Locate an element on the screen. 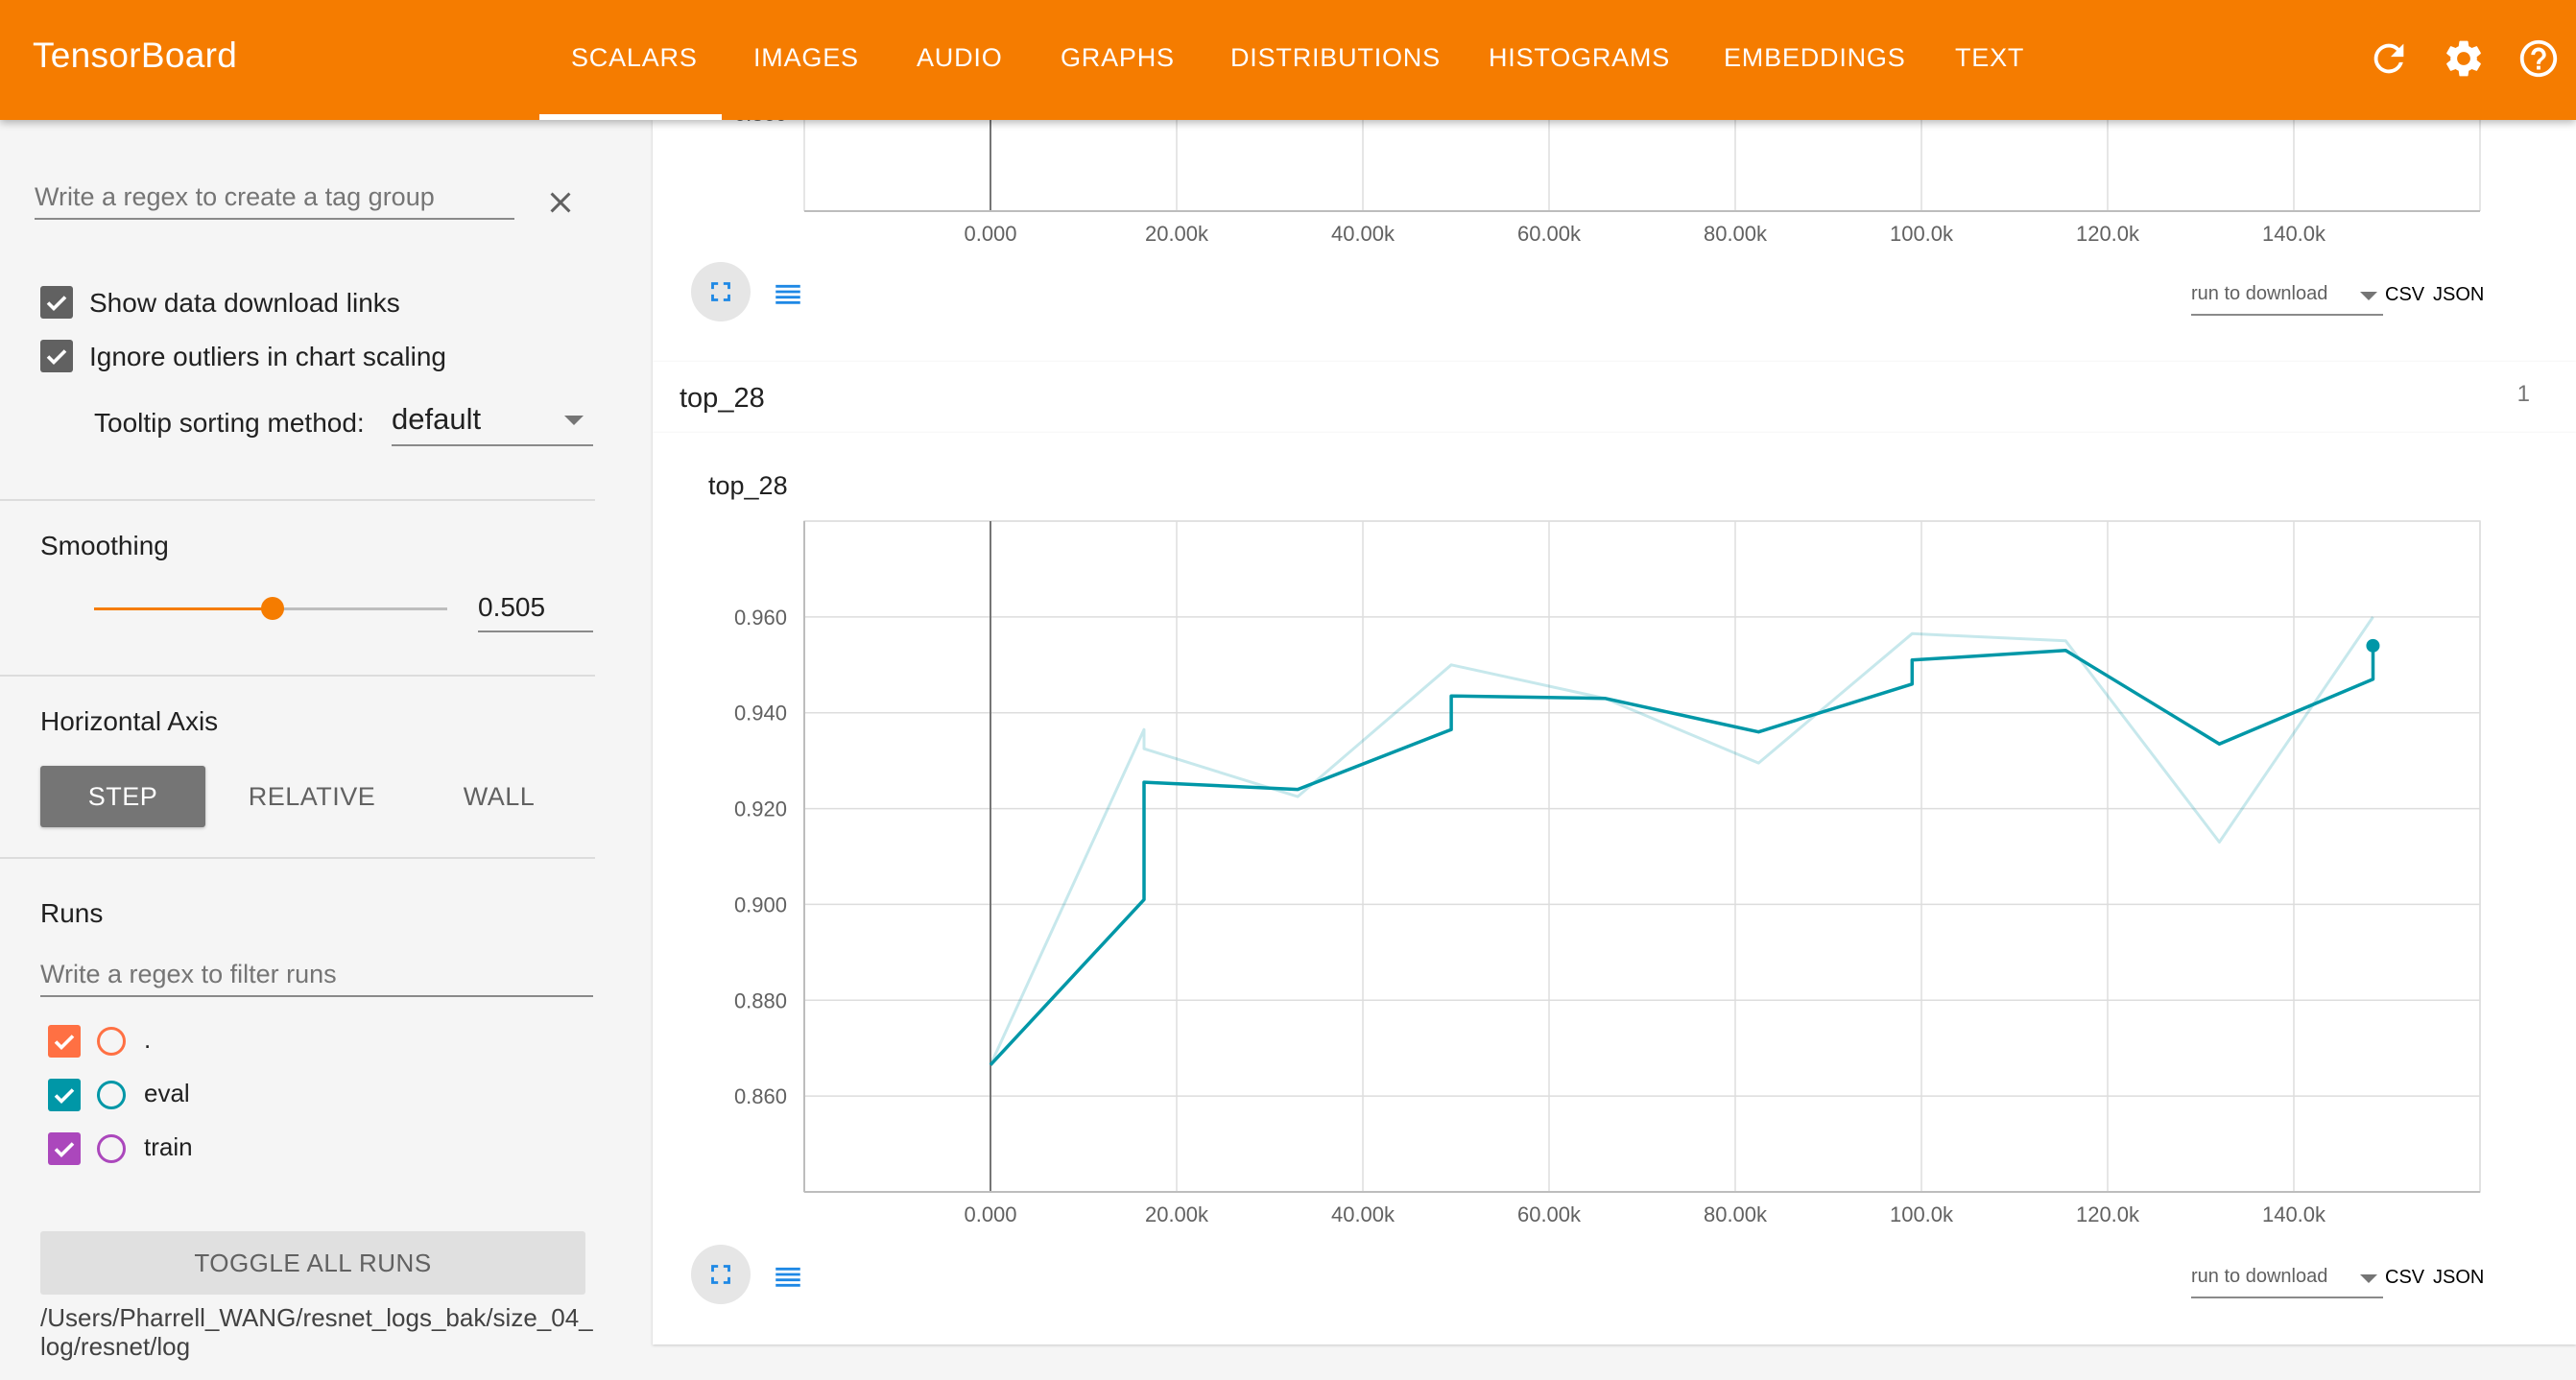 This screenshot has height=1380, width=2576. refresh-icon is located at coordinates (2389, 59).